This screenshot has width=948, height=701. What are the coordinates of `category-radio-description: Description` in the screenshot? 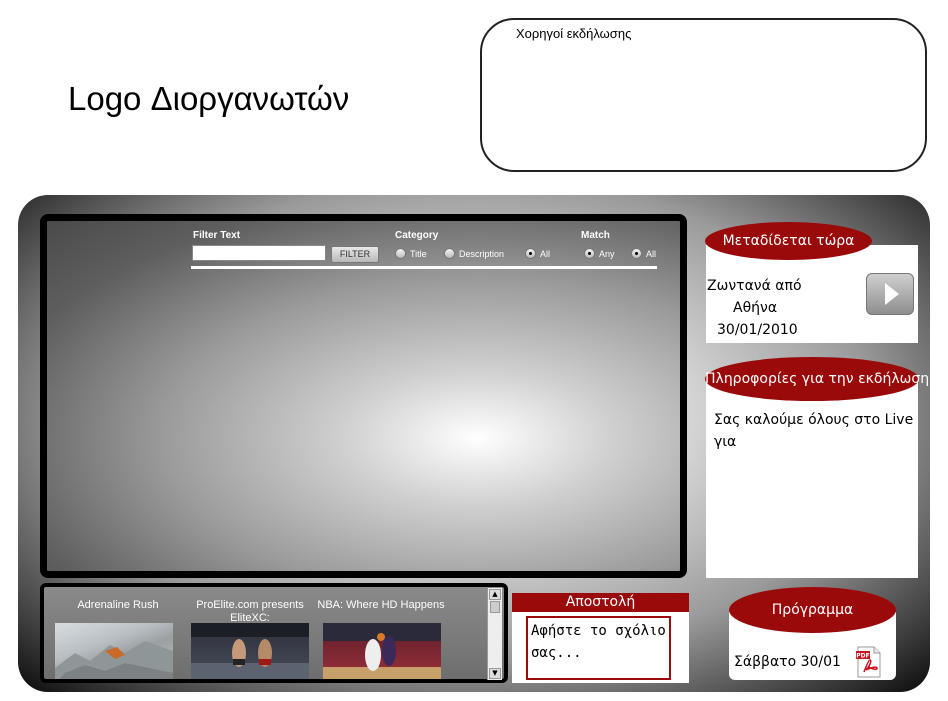 It's located at (474, 253).